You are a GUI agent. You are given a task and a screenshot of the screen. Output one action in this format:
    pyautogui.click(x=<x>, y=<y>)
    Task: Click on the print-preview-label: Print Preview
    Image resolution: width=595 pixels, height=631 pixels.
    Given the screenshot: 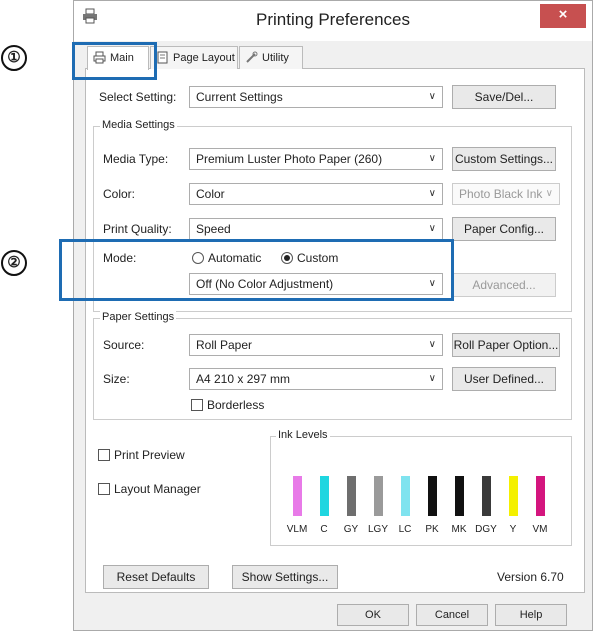 What is the action you would take?
    pyautogui.click(x=149, y=455)
    